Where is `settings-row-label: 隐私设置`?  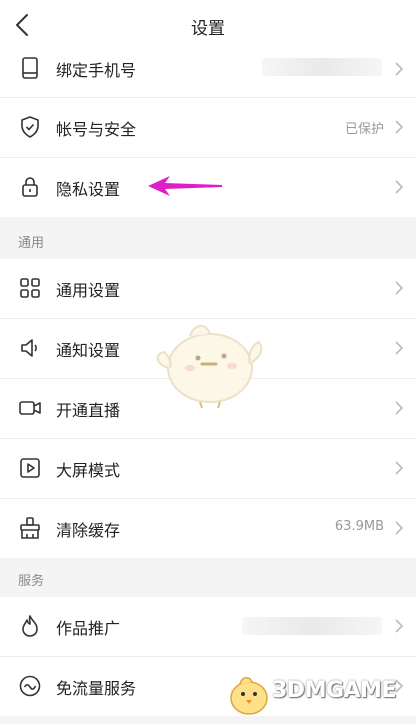
settings-row-label: 隐私设置 is located at coordinates (88, 189).